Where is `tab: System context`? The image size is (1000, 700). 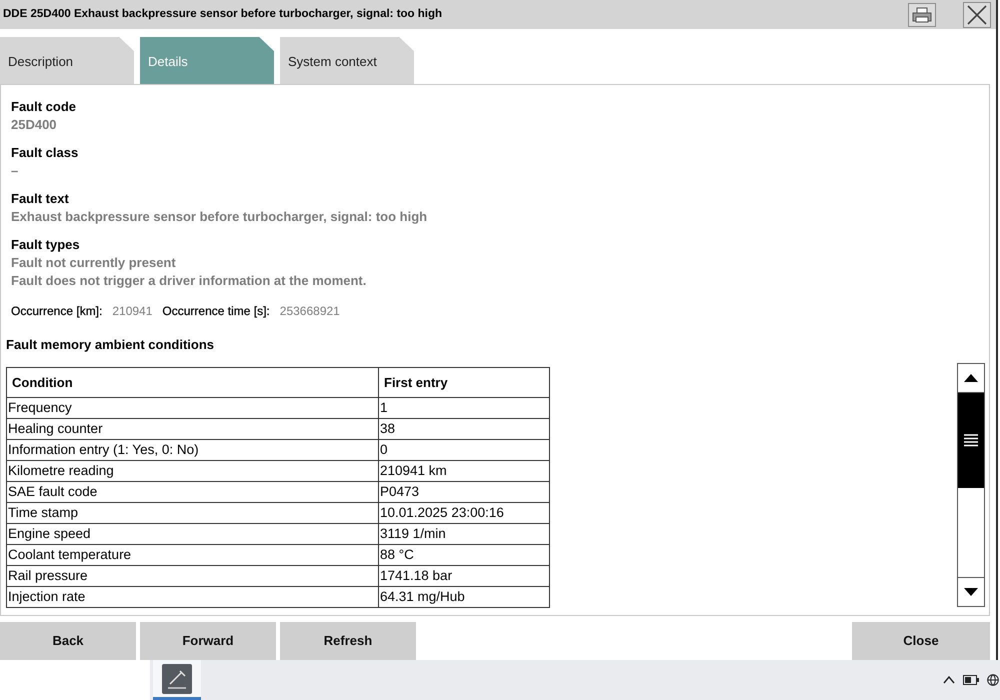 tab: System context is located at coordinates (347, 60).